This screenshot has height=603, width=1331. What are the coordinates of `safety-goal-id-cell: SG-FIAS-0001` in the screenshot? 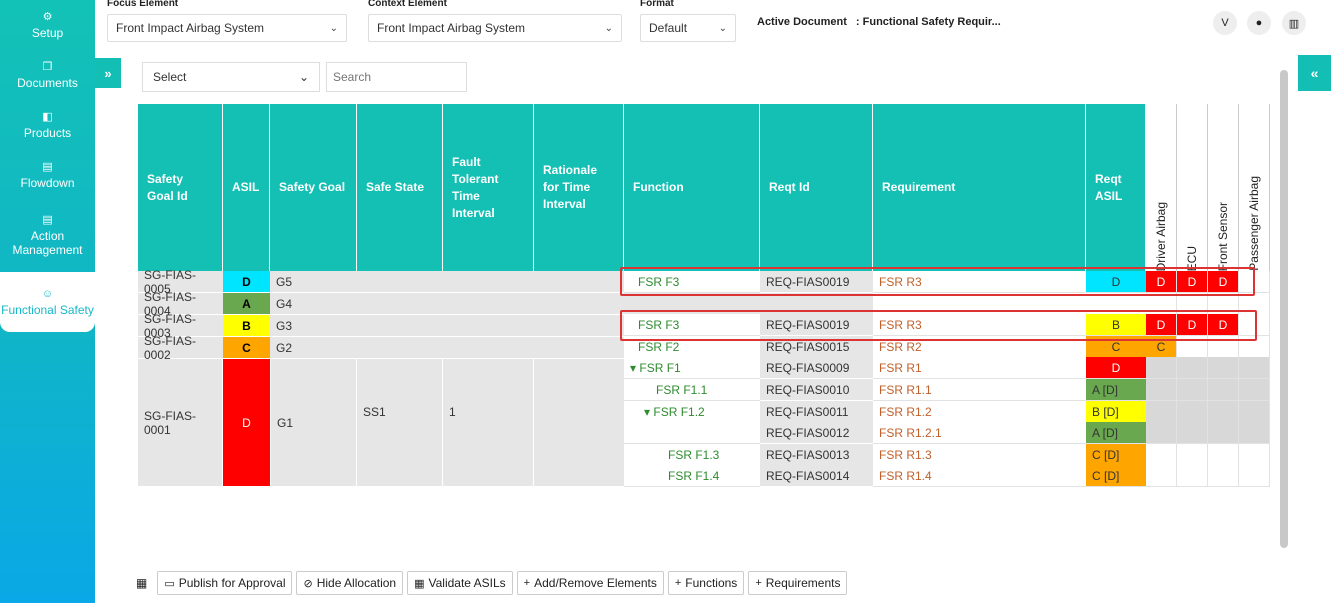 It's located at (180, 423).